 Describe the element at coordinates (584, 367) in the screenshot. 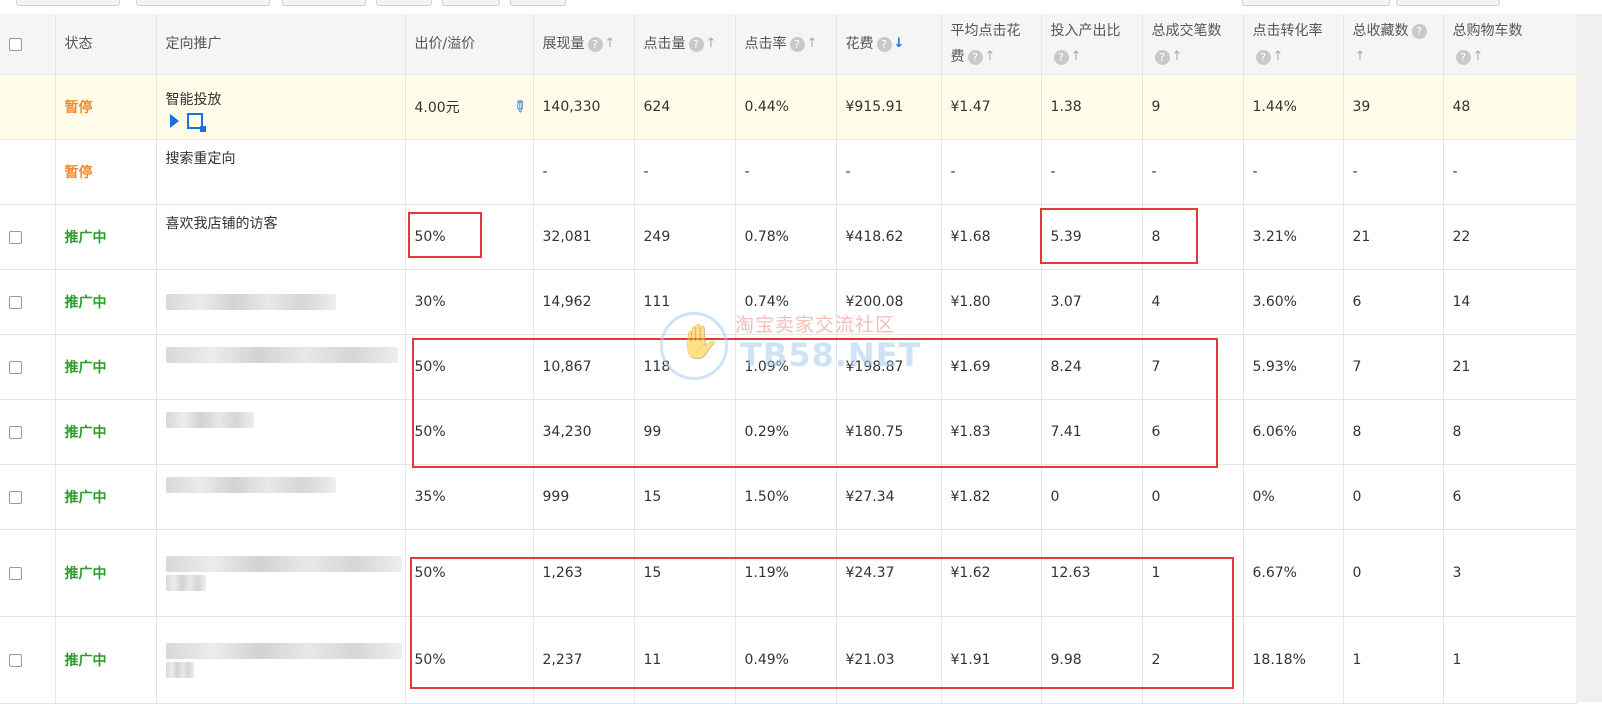

I see `impressions-cell: 10,867` at that location.